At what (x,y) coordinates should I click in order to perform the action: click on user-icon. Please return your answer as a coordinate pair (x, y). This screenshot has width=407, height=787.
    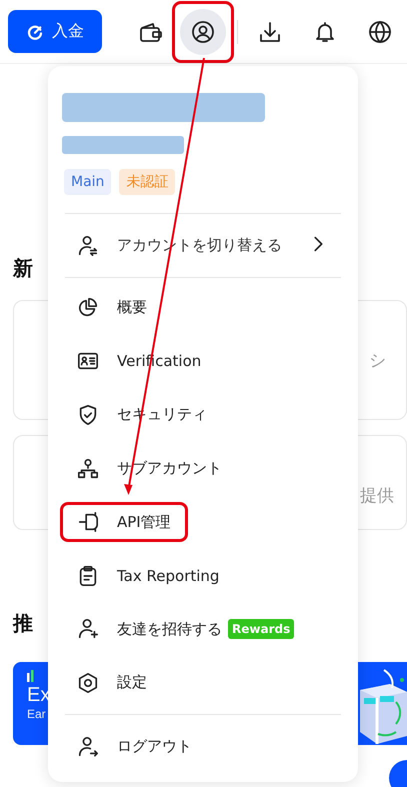
    Looking at the image, I should click on (203, 32).